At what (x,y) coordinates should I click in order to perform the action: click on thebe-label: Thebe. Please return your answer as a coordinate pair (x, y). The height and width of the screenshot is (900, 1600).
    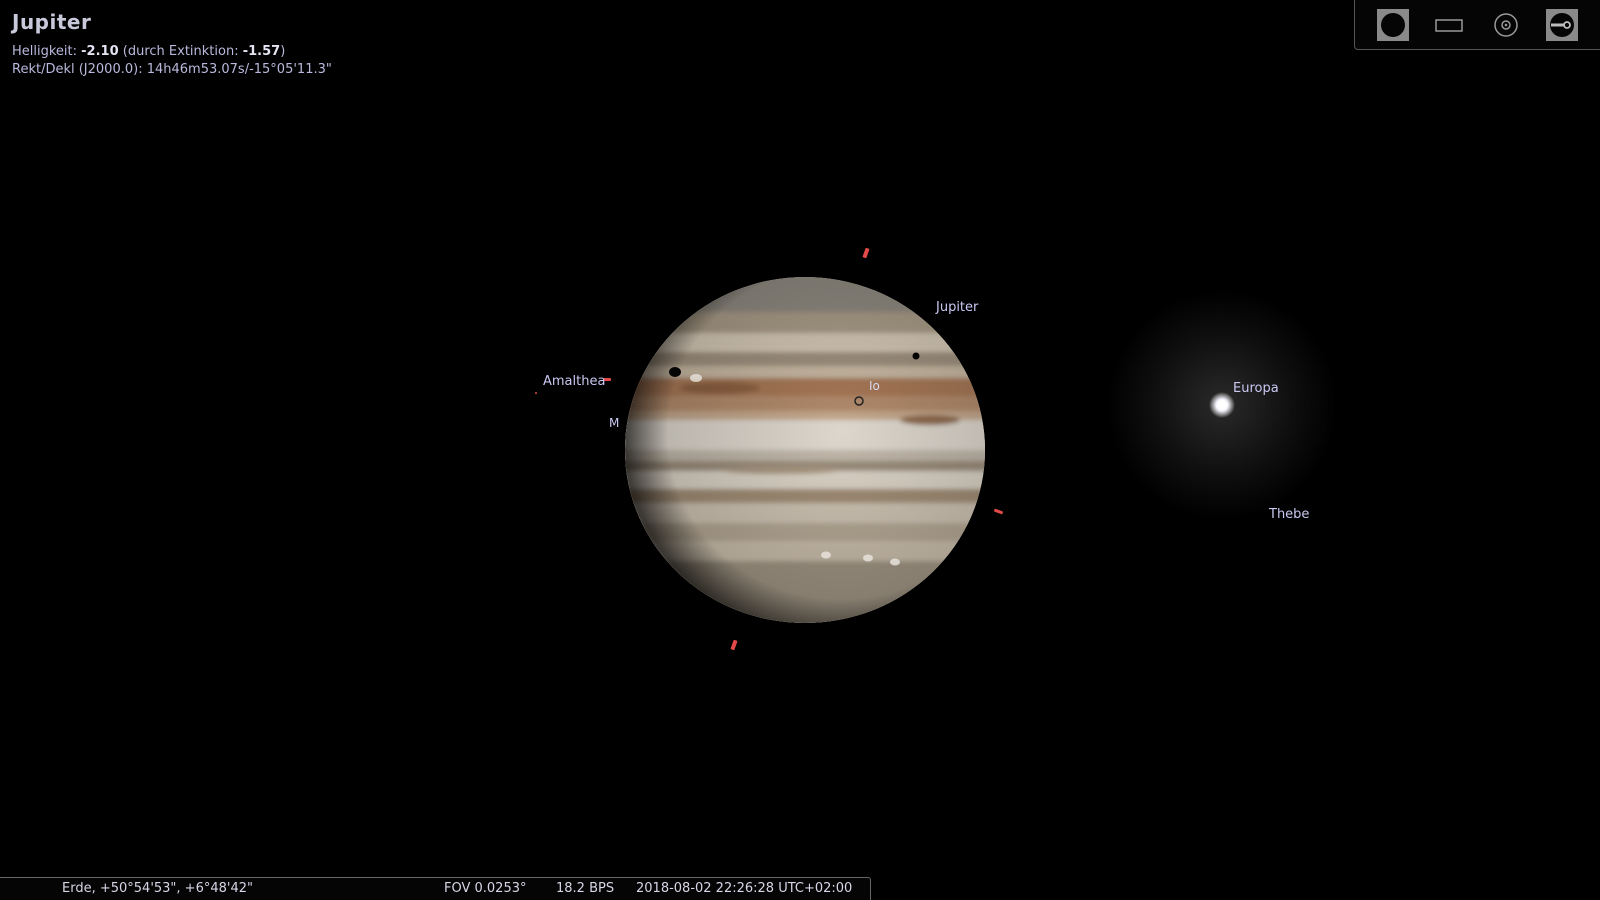
    Looking at the image, I should click on (1289, 514).